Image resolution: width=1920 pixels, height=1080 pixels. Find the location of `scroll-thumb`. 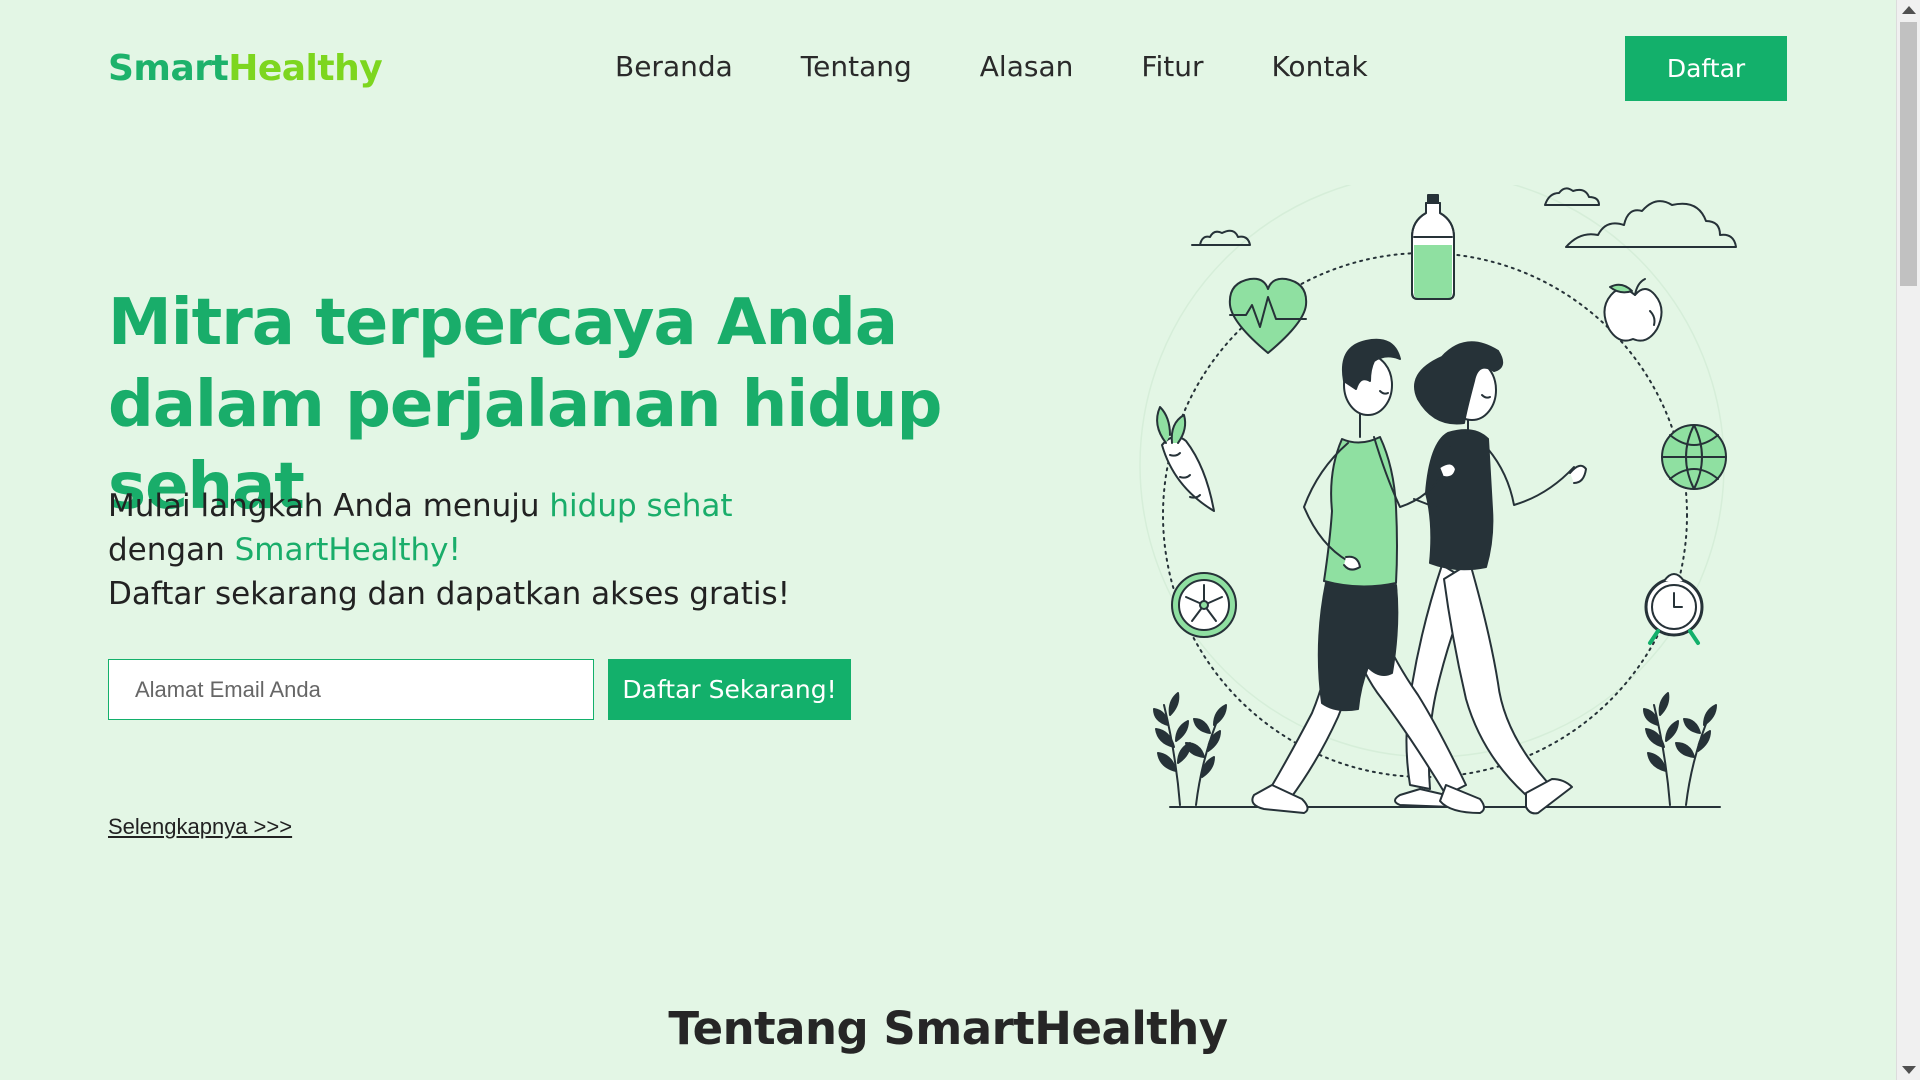

scroll-thumb is located at coordinates (1908, 154).